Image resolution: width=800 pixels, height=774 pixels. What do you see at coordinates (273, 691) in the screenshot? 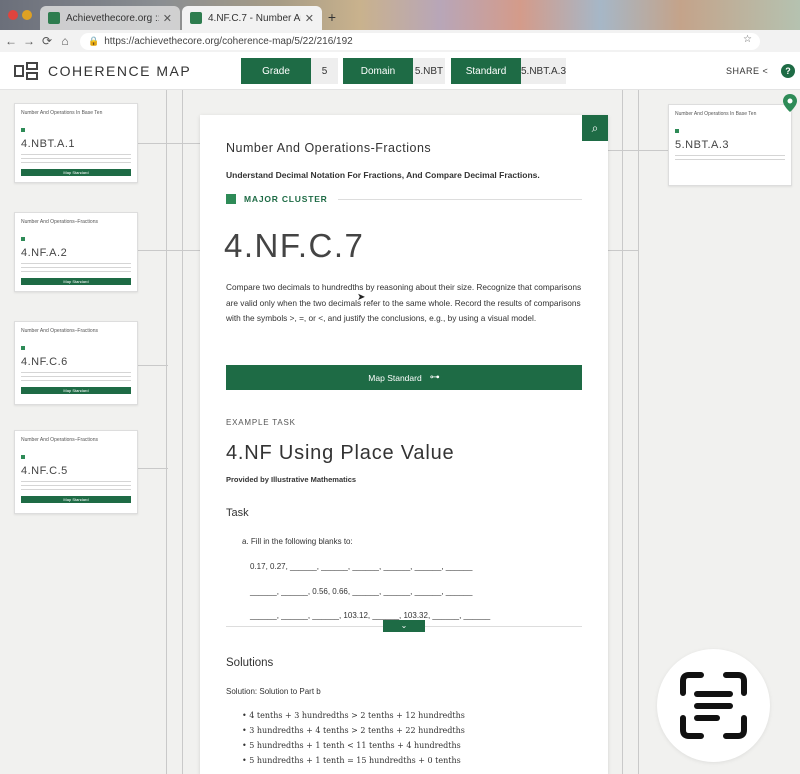
I see `solution-line: Solution: Solution to Part b` at bounding box center [273, 691].